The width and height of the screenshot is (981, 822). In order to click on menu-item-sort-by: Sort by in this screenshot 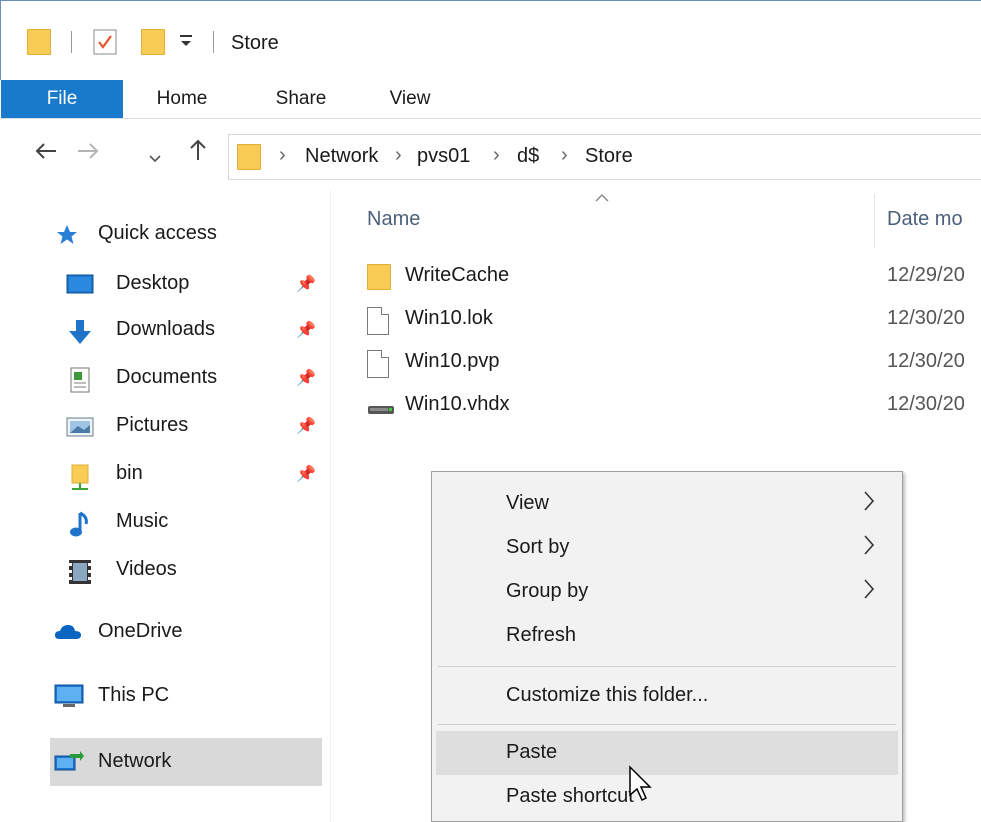, I will do `click(667, 548)`.